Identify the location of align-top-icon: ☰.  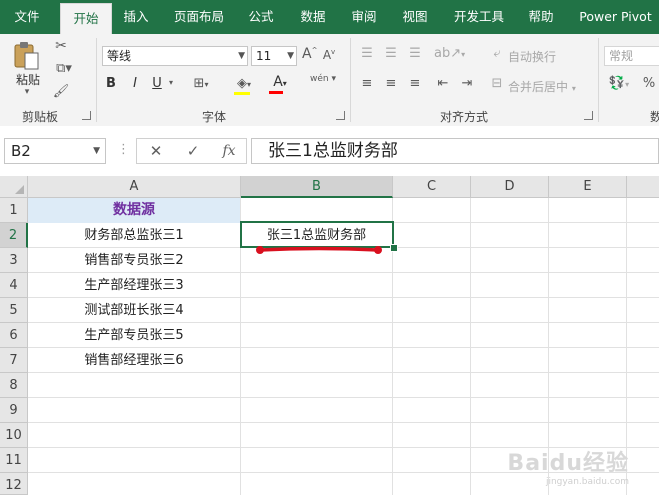
(367, 53).